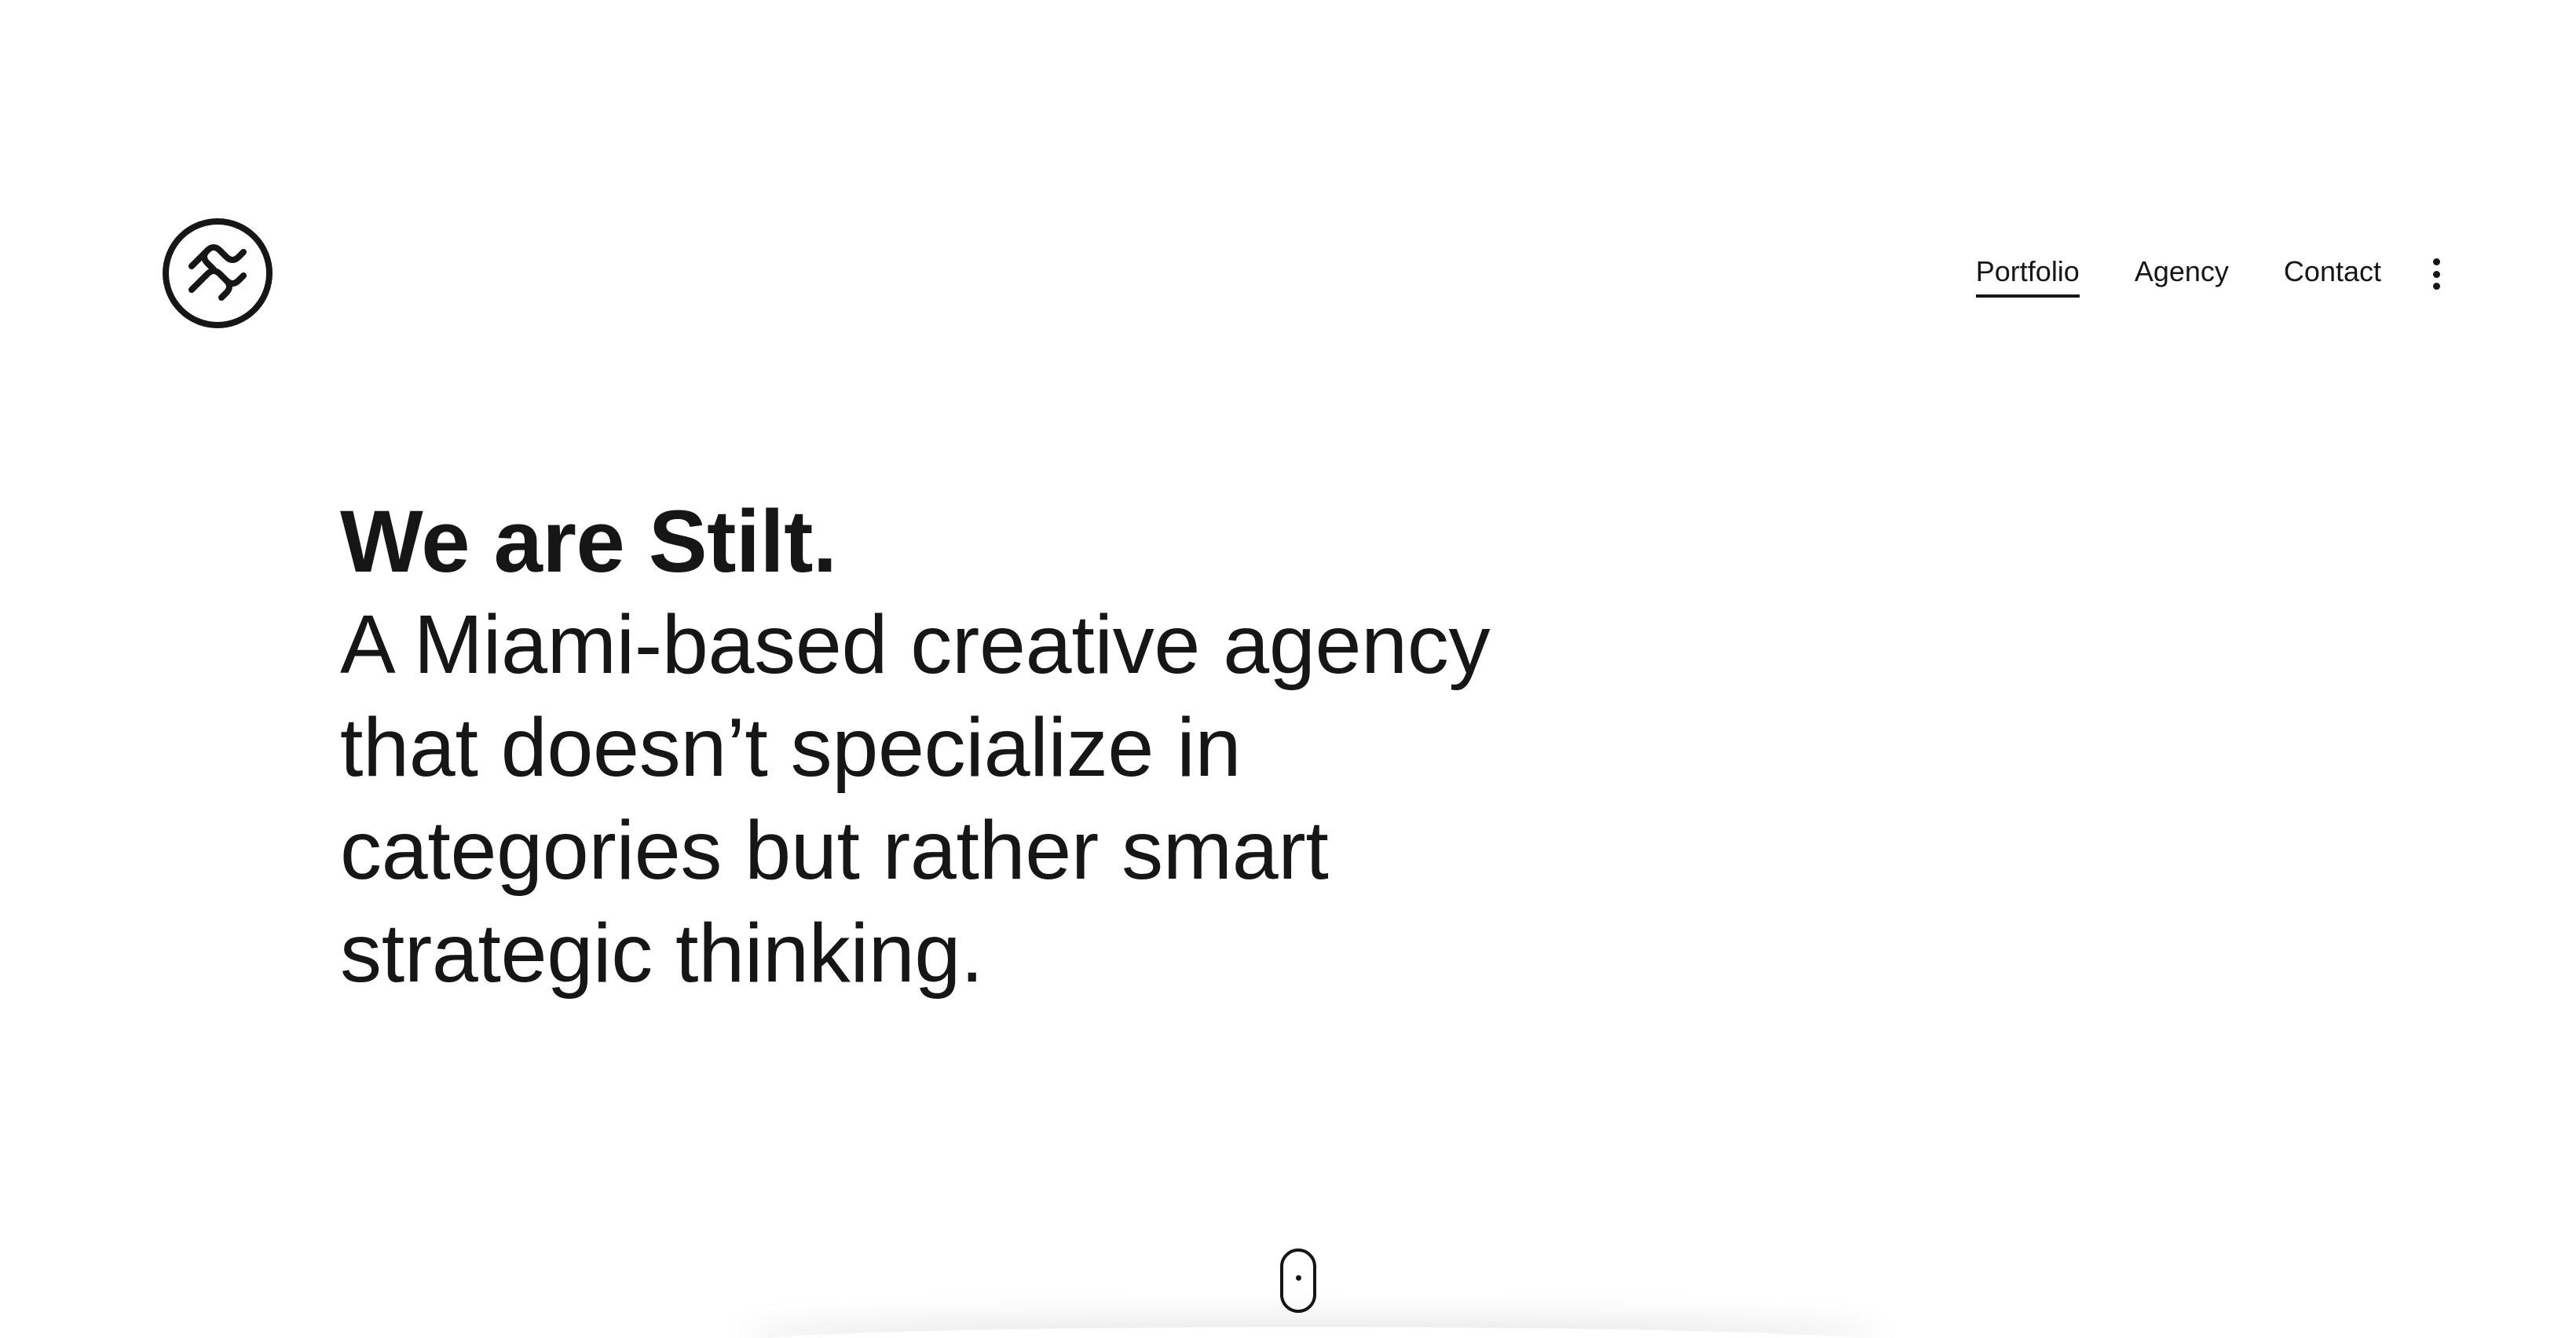 Image resolution: width=2576 pixels, height=1338 pixels. Describe the element at coordinates (2028, 276) in the screenshot. I see `nav-link-portfolio: Portfolio` at that location.